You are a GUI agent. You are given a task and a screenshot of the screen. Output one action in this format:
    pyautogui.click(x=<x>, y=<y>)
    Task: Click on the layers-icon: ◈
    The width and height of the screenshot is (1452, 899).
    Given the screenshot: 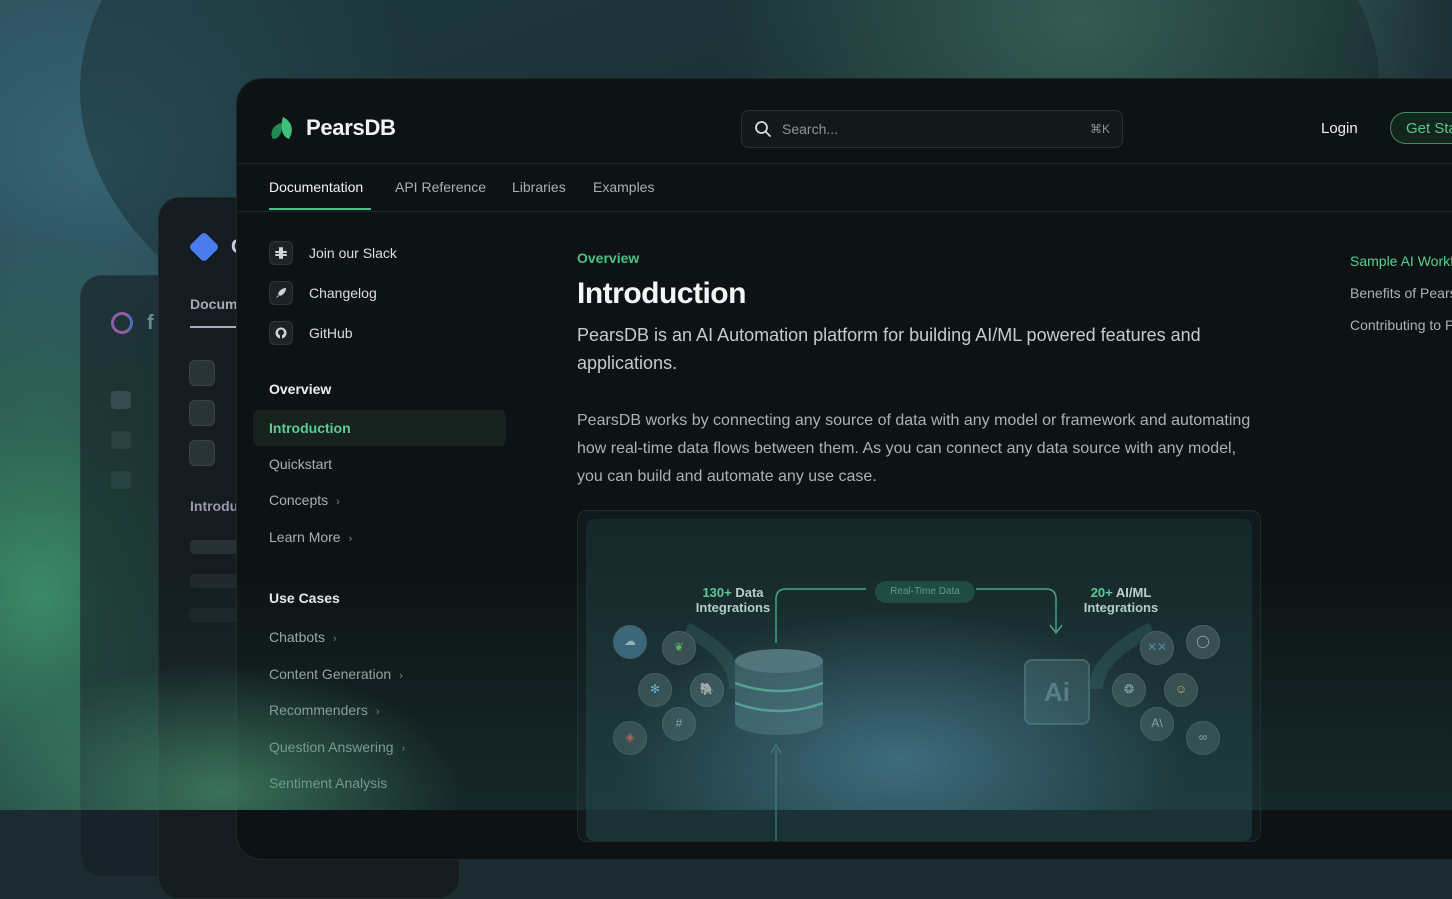 What is the action you would take?
    pyautogui.click(x=630, y=738)
    